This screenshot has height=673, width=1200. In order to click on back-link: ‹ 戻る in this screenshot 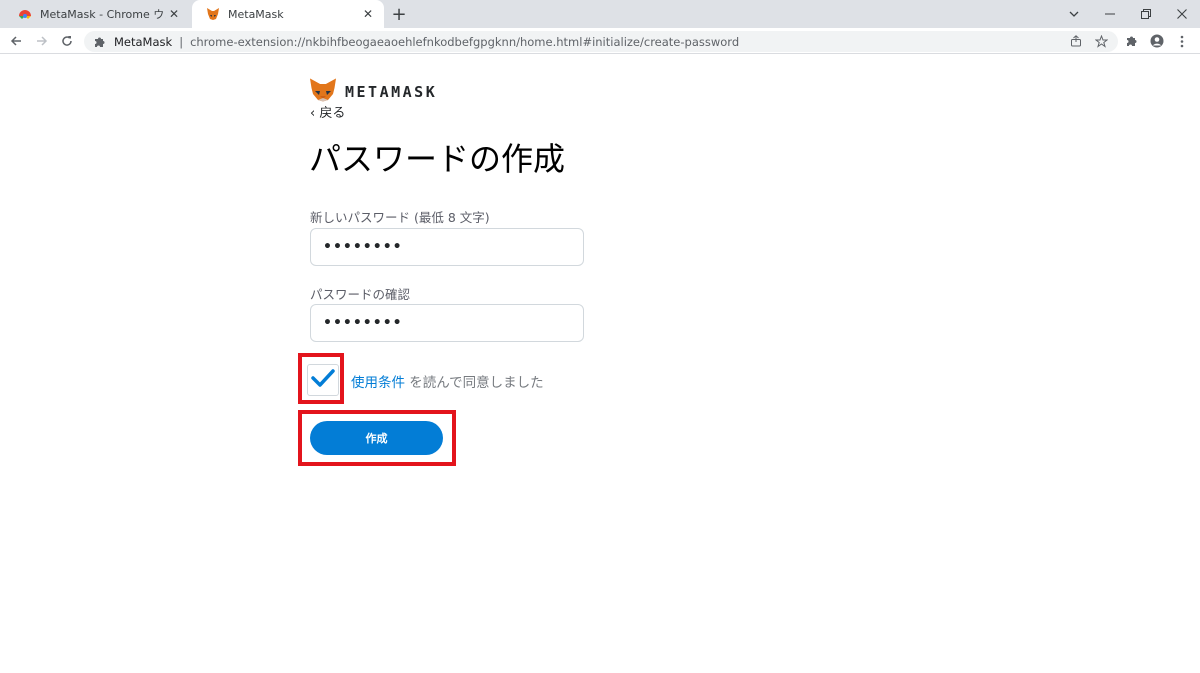, I will do `click(327, 111)`.